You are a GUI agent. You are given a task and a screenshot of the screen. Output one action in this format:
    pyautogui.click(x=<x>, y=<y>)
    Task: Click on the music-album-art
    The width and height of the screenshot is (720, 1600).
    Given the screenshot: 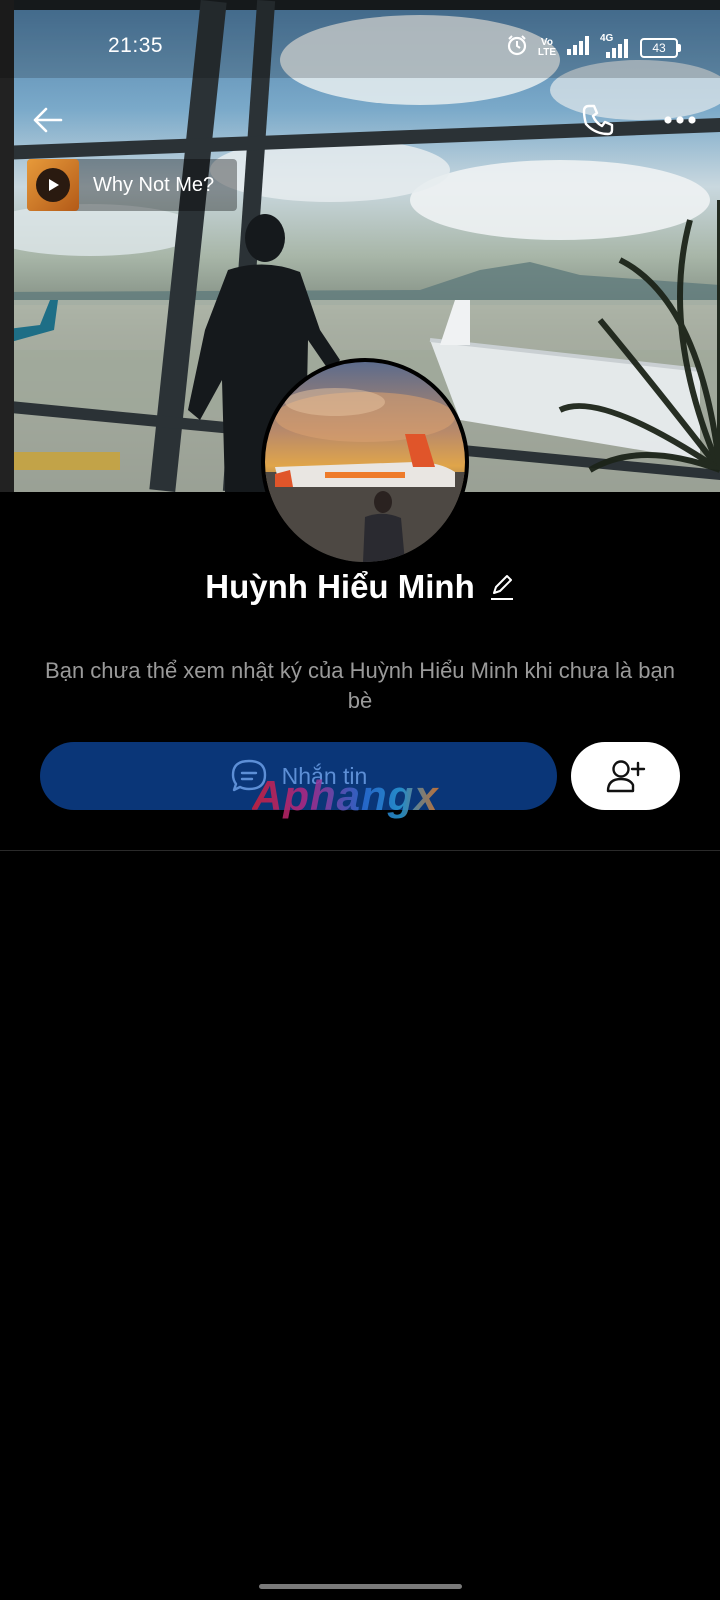 What is the action you would take?
    pyautogui.click(x=53, y=185)
    